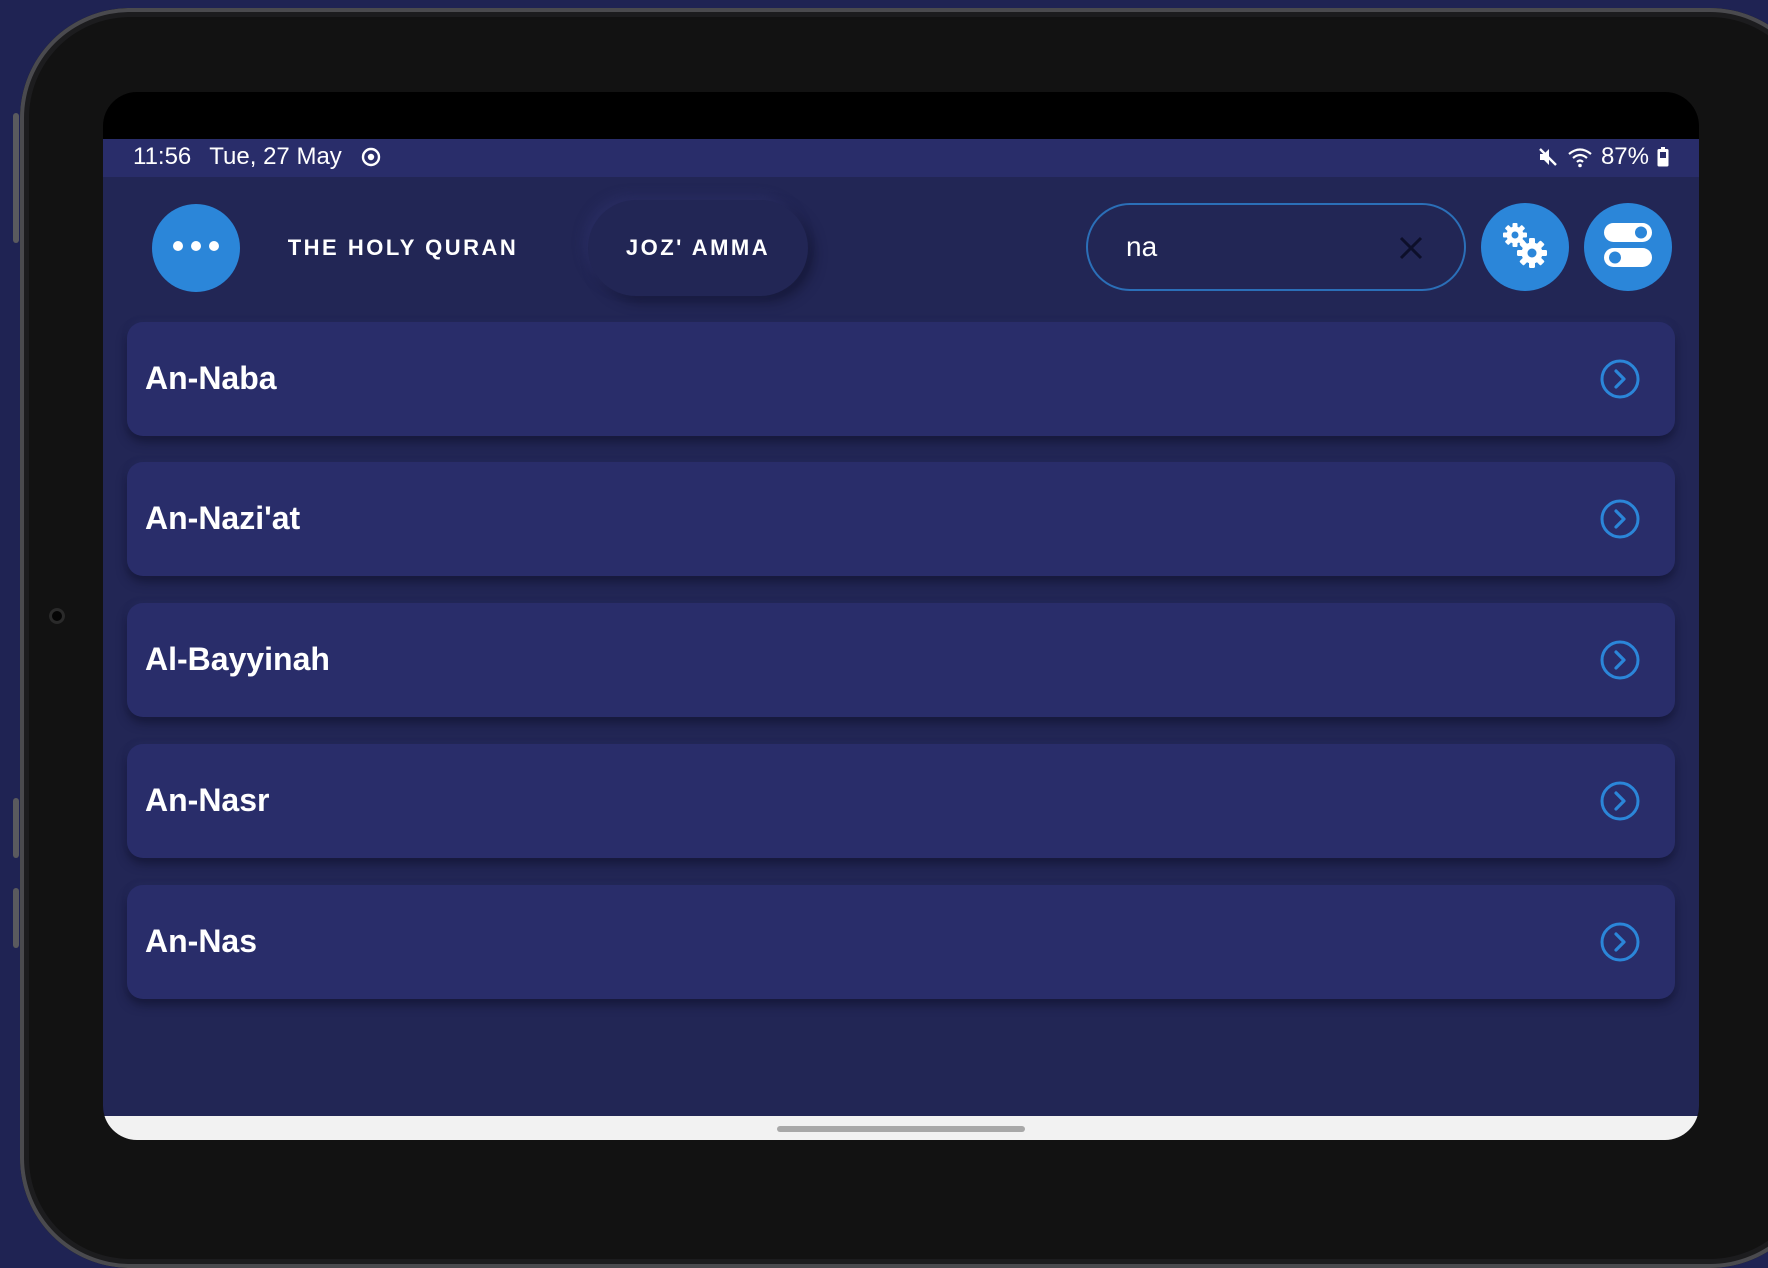 This screenshot has width=1768, height=1268. I want to click on list-item: An-Naba, so click(901, 379).